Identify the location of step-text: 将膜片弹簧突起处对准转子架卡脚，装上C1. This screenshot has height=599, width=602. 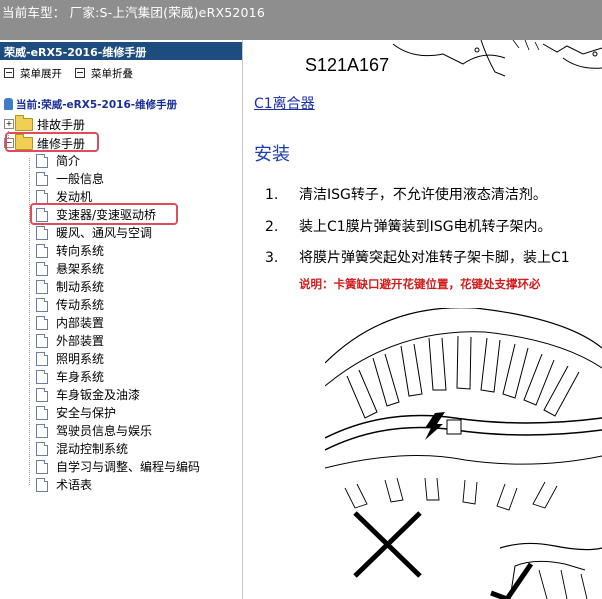
(434, 258).